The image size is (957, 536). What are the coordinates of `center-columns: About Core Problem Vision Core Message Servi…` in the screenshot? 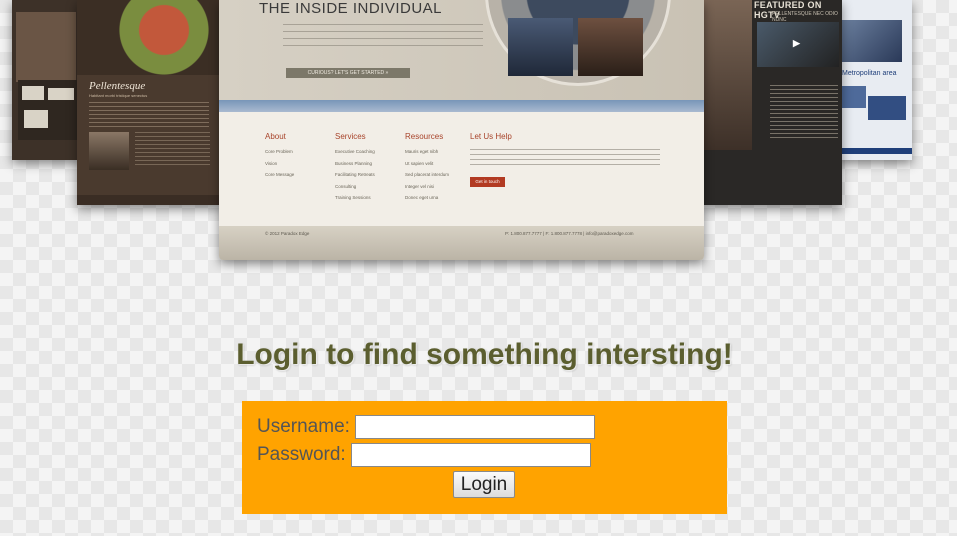 It's located at (475, 177).